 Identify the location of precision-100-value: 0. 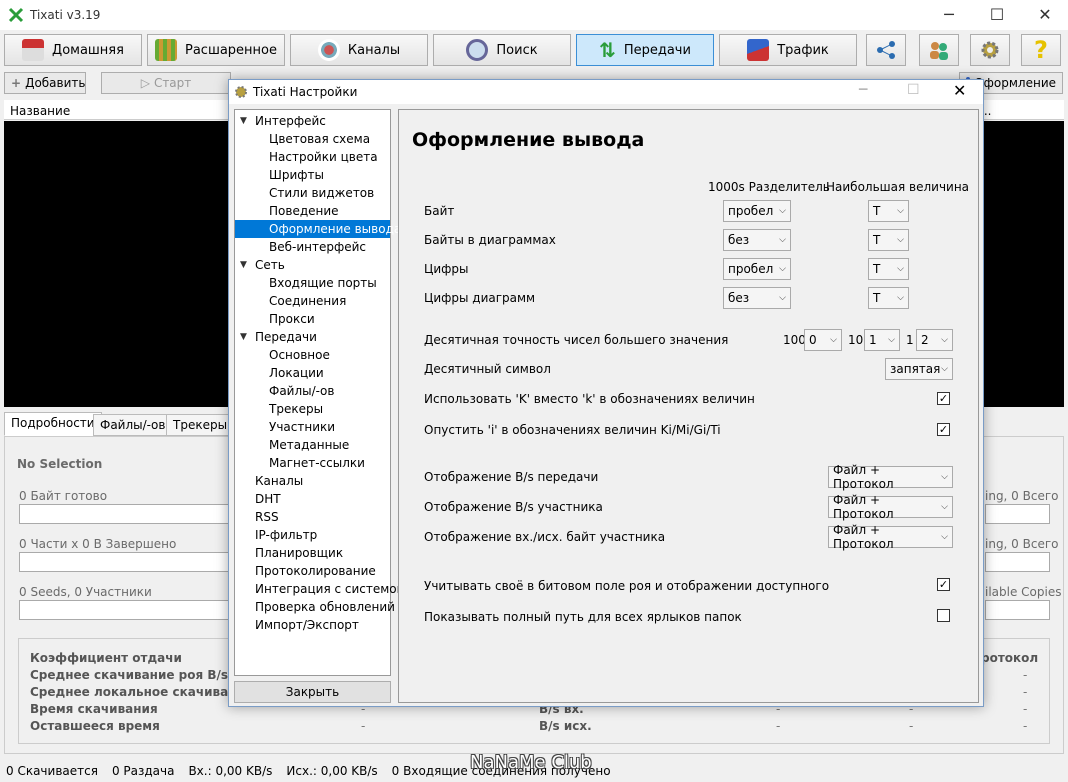
(813, 340).